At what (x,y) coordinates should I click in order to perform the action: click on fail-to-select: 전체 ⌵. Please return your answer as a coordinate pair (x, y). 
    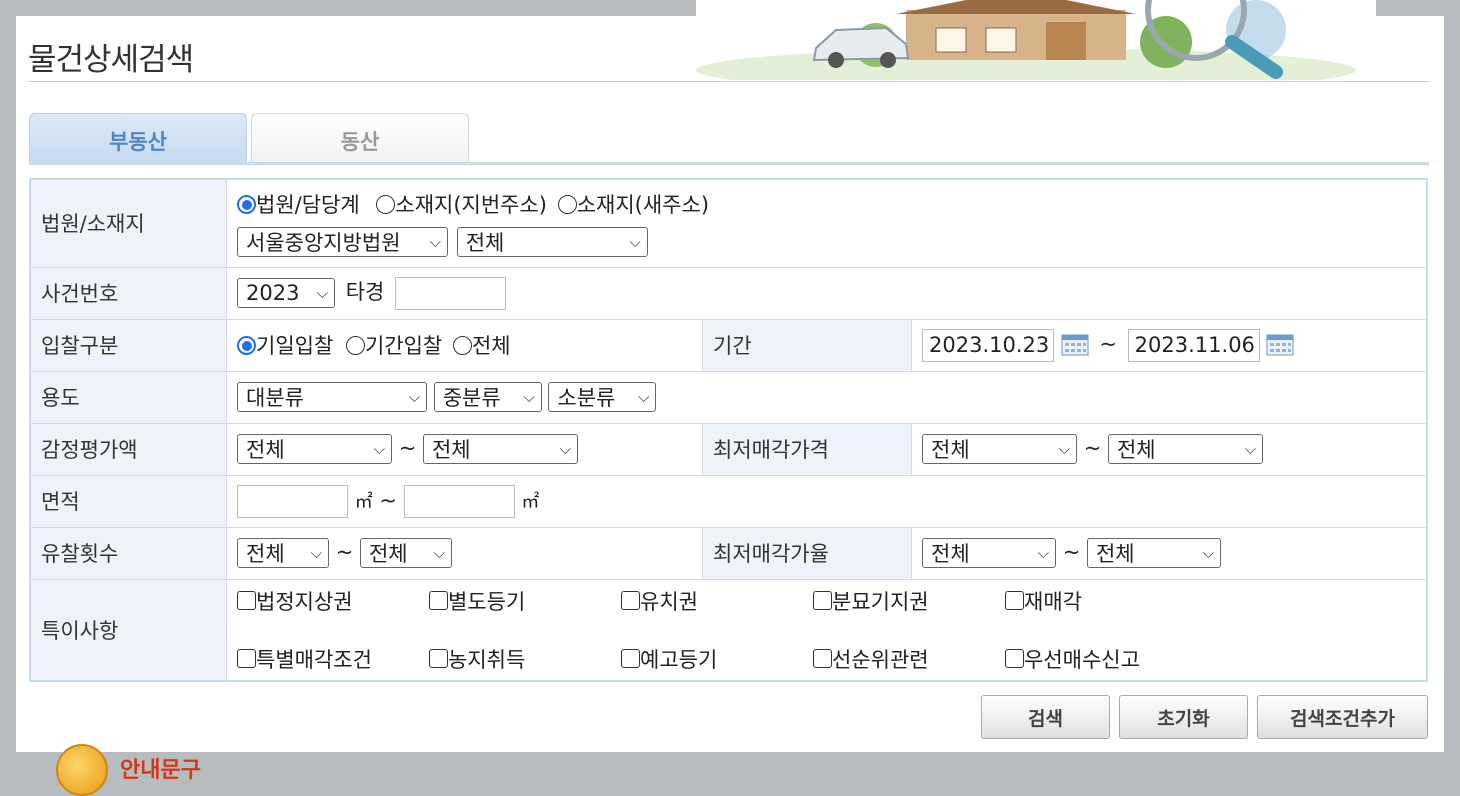
    Looking at the image, I should click on (405, 553).